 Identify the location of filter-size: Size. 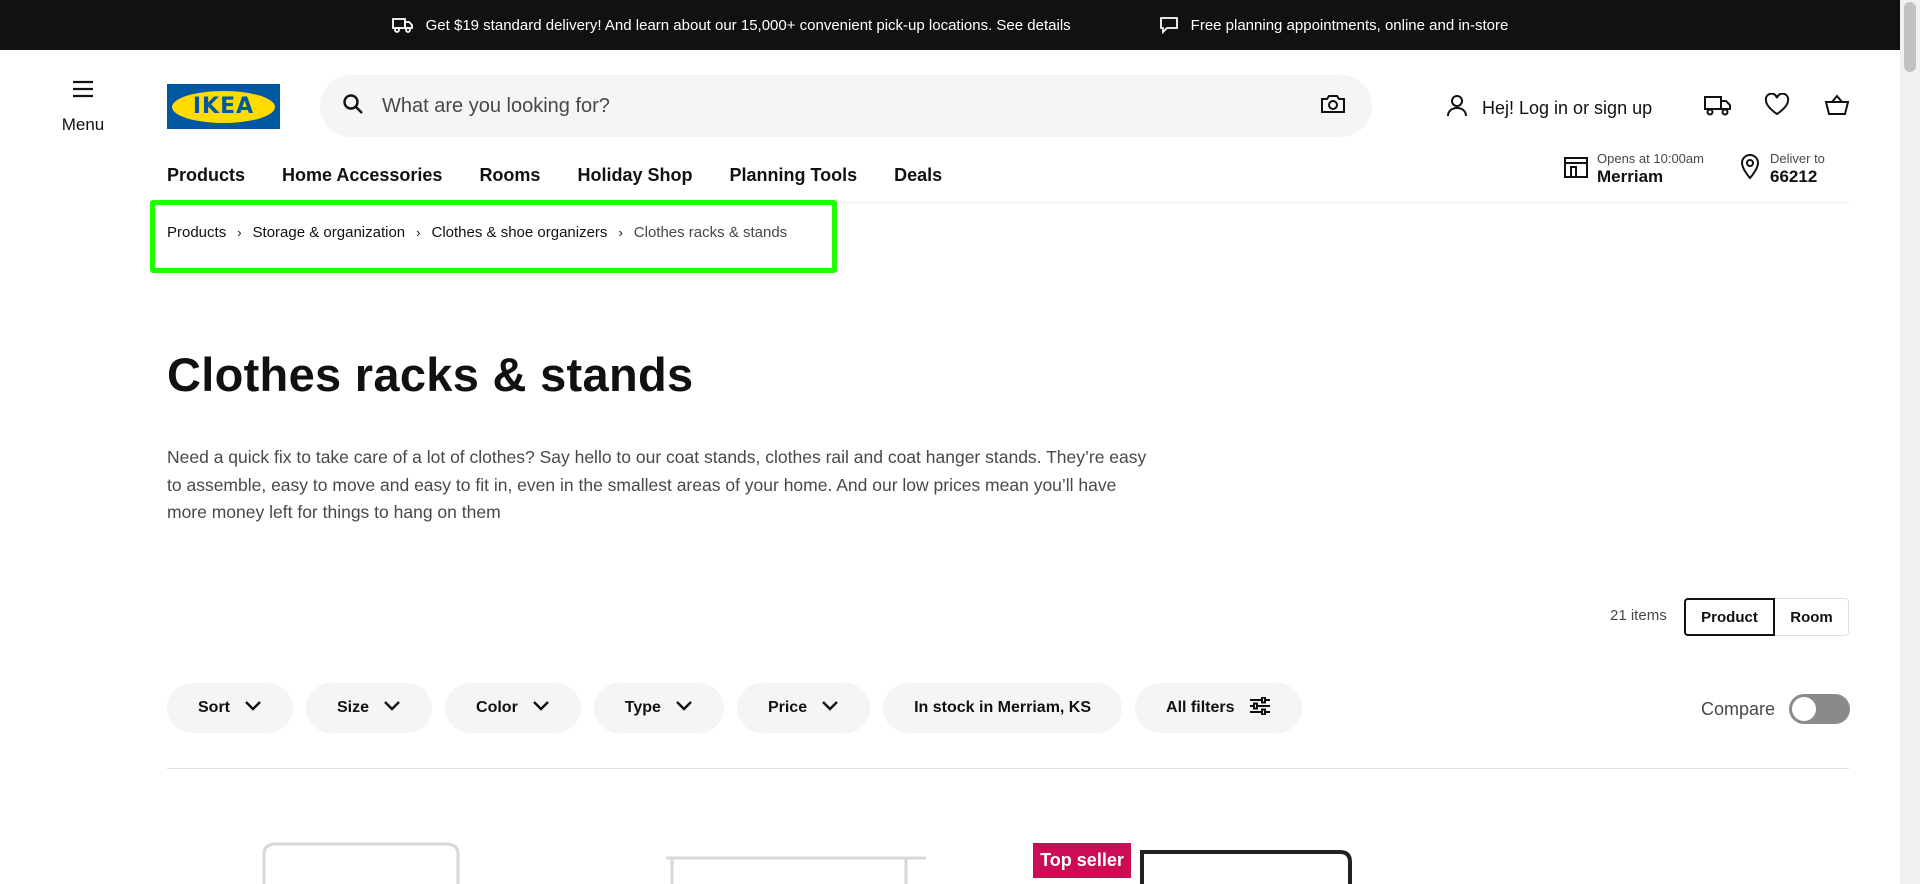
(369, 708).